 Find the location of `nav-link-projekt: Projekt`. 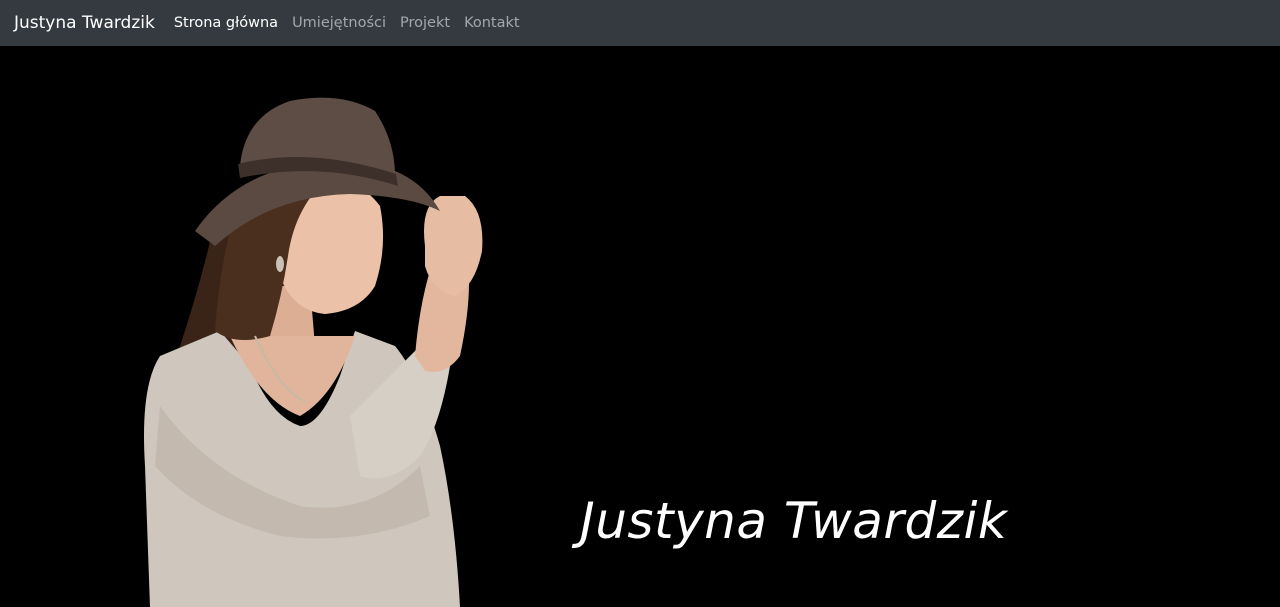

nav-link-projekt: Projekt is located at coordinates (425, 23).